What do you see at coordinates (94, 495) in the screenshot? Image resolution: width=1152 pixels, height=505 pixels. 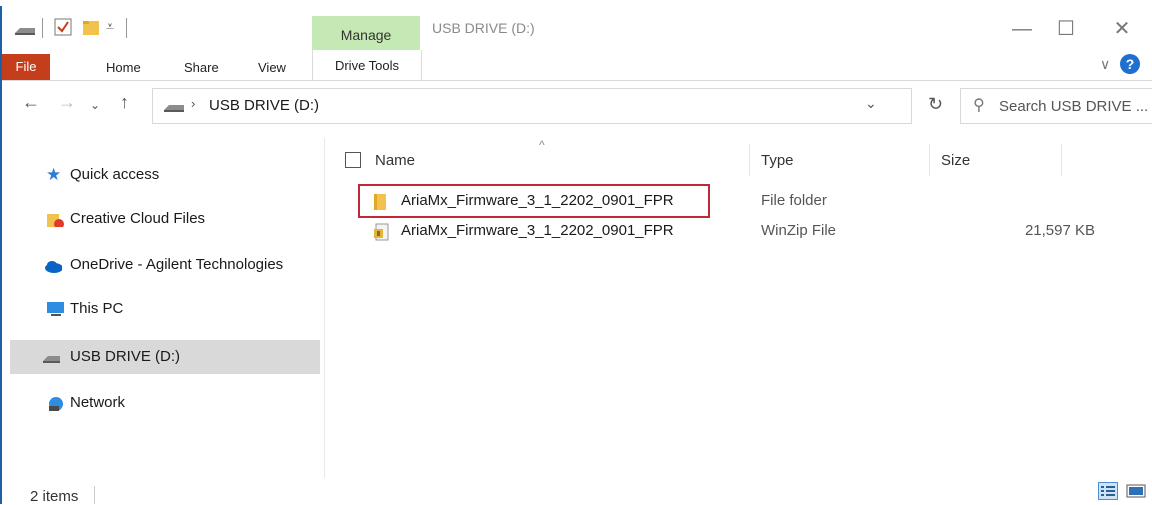 I see `status-divider` at bounding box center [94, 495].